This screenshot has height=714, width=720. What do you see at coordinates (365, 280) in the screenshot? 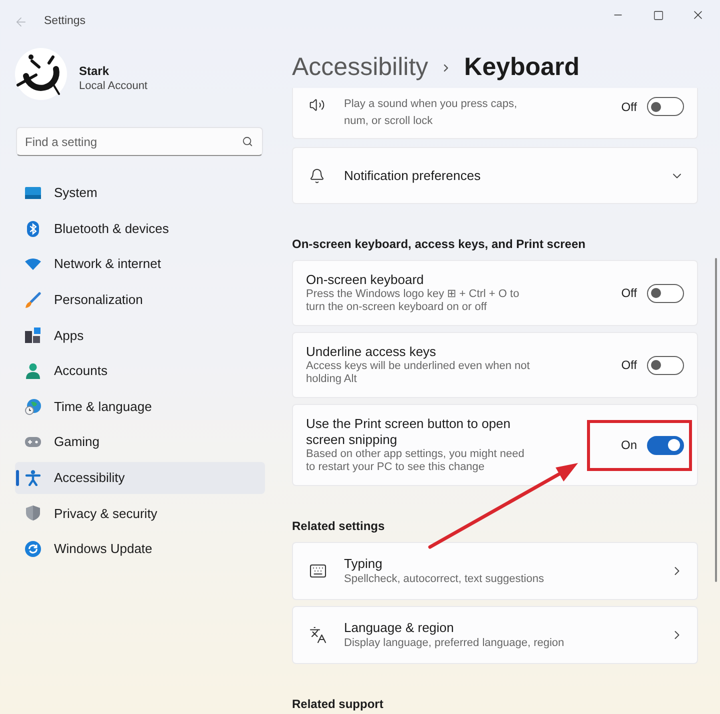
I see `setting-title: On-screen keyboard` at bounding box center [365, 280].